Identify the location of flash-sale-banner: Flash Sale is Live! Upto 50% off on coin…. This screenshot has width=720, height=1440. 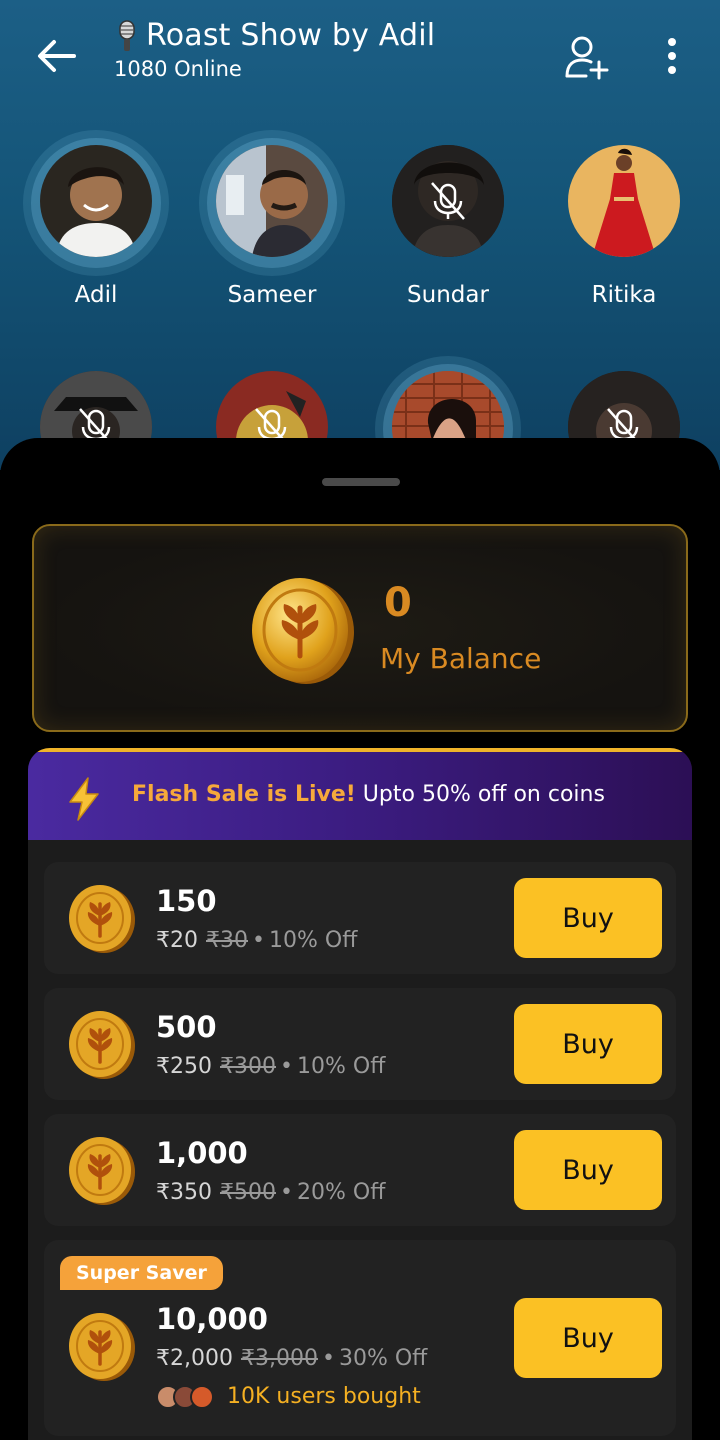
(360, 796).